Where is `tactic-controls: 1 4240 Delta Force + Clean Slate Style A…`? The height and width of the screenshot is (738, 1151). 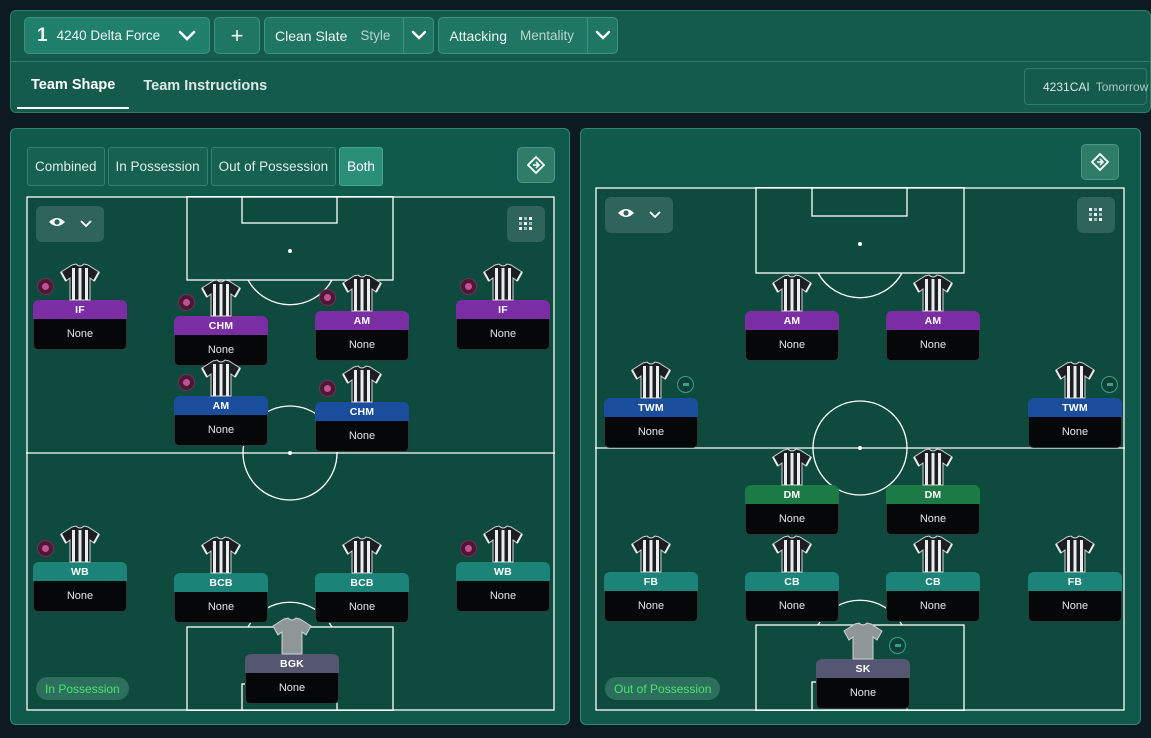
tactic-controls: 1 4240 Delta Force + Clean Slate Style A… is located at coordinates (321, 36).